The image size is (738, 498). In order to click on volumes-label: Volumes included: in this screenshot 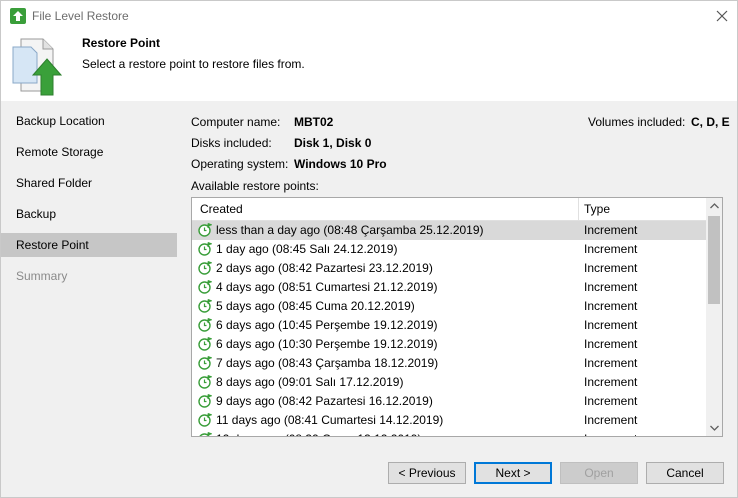, I will do `click(637, 122)`.